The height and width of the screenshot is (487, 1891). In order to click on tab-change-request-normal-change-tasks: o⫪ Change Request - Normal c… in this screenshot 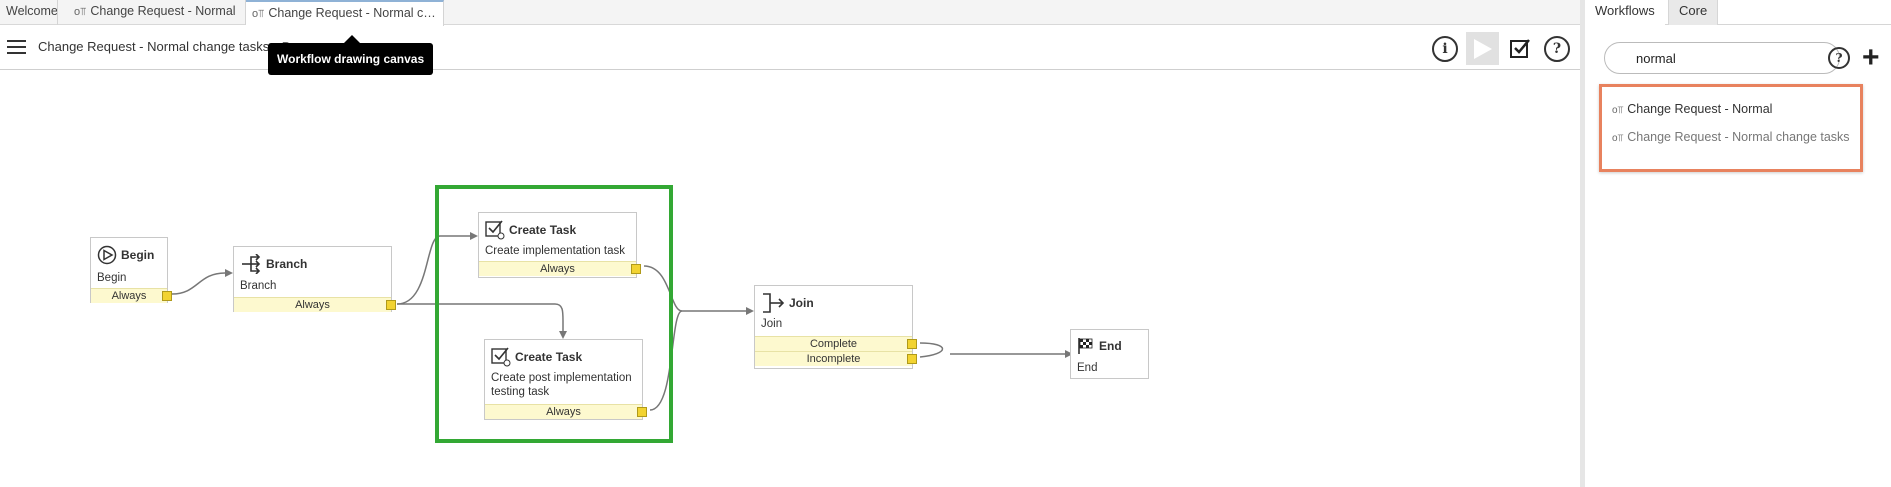, I will do `click(345, 13)`.